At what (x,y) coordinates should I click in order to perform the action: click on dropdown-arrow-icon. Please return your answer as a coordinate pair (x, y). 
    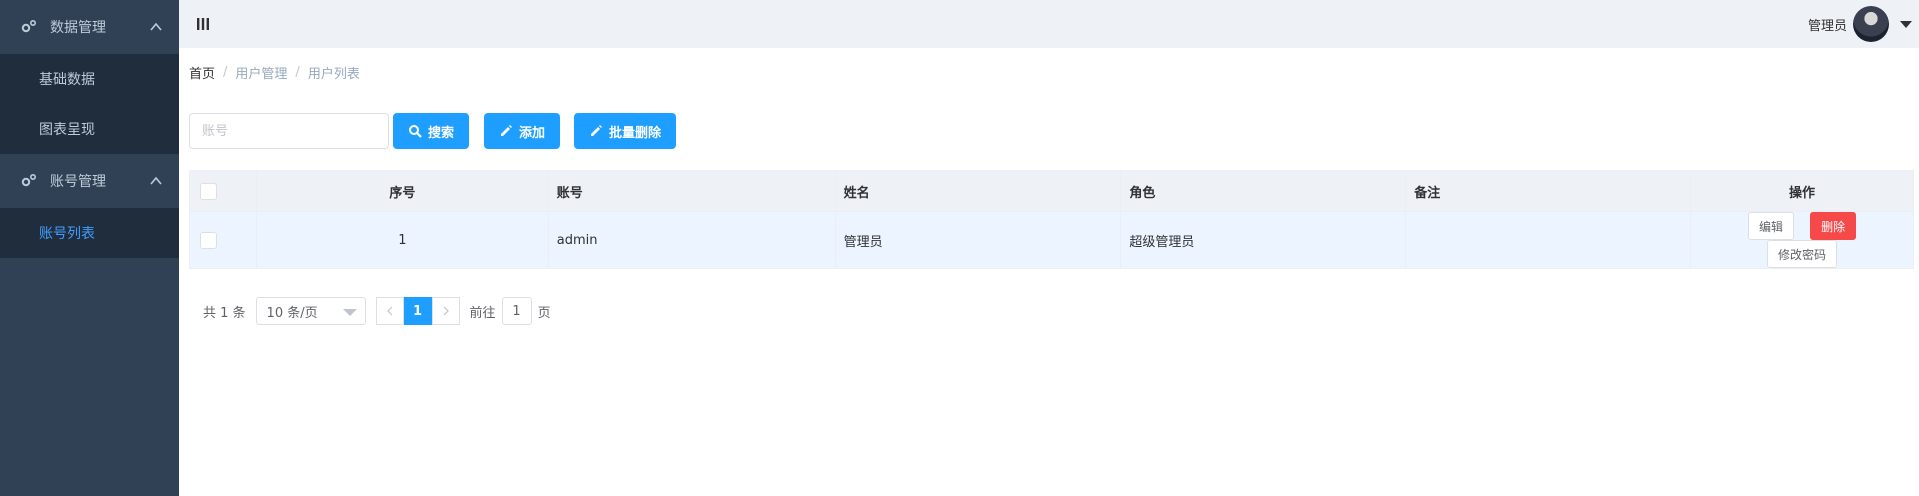
    Looking at the image, I should click on (349, 312).